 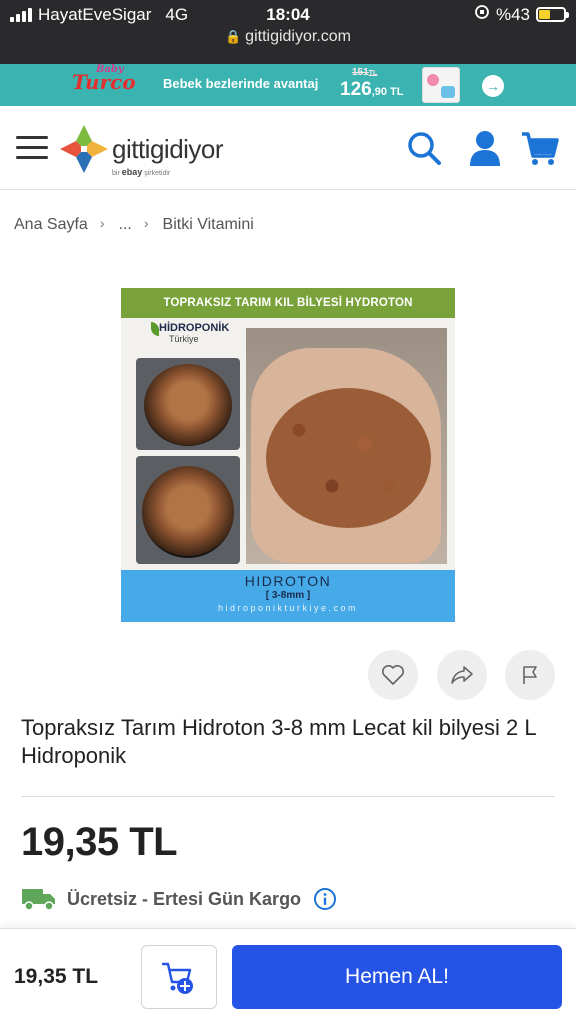 I want to click on add-to-cart-button, so click(x=179, y=977).